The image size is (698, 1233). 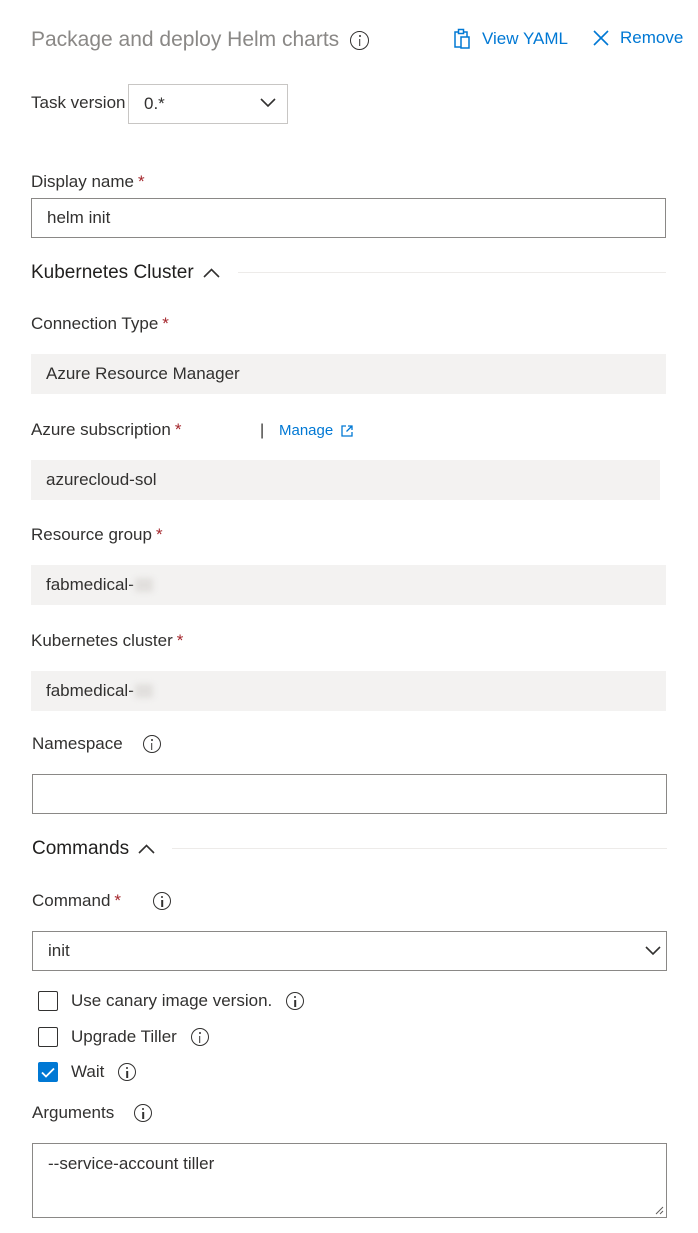 What do you see at coordinates (601, 38) in the screenshot?
I see `close-icon` at bounding box center [601, 38].